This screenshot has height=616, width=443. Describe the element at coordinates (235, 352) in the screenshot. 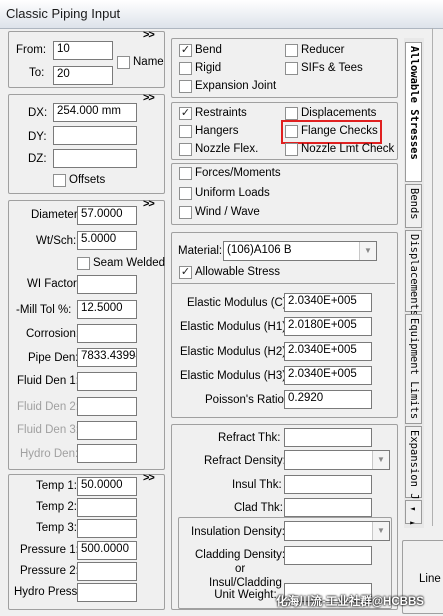

I see `elastic-h2-label: Elastic Modulus (H2):` at that location.